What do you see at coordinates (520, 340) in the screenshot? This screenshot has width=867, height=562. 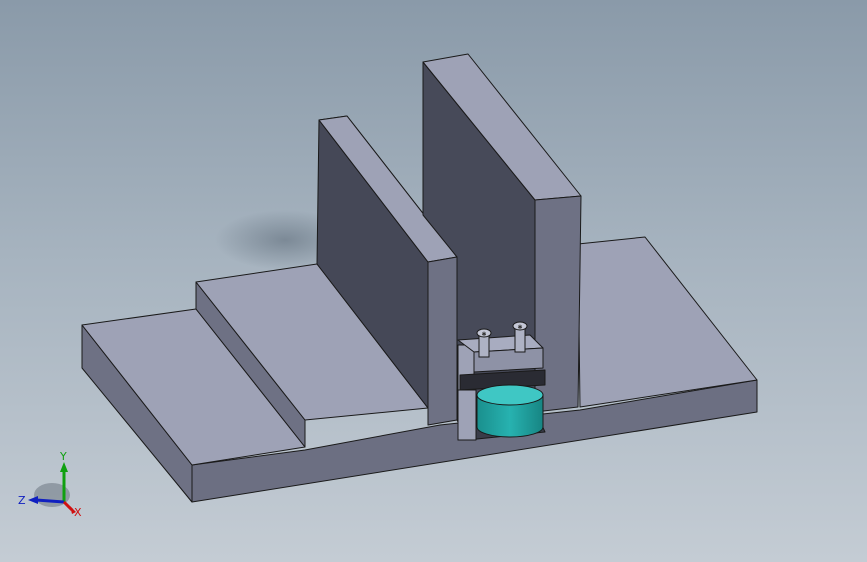 I see `screw-right-shank` at bounding box center [520, 340].